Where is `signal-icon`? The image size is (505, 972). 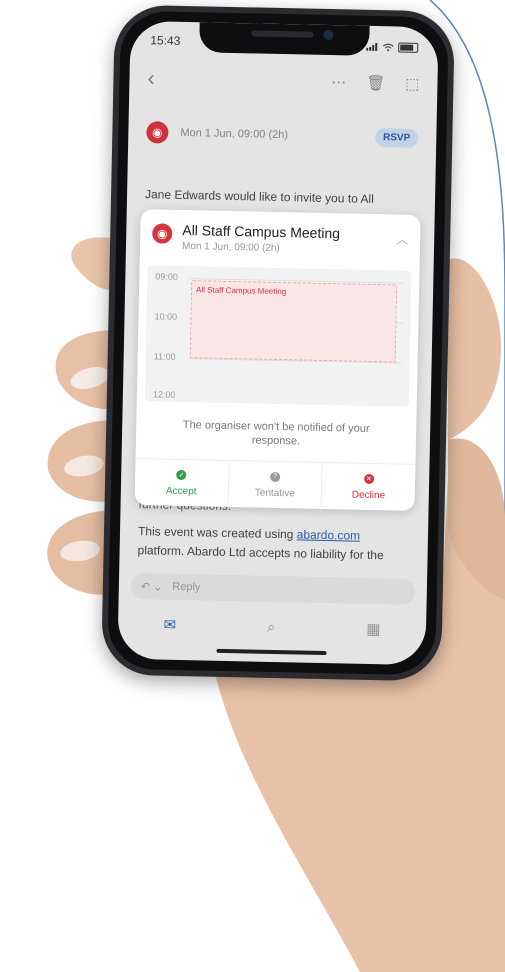 signal-icon is located at coordinates (372, 47).